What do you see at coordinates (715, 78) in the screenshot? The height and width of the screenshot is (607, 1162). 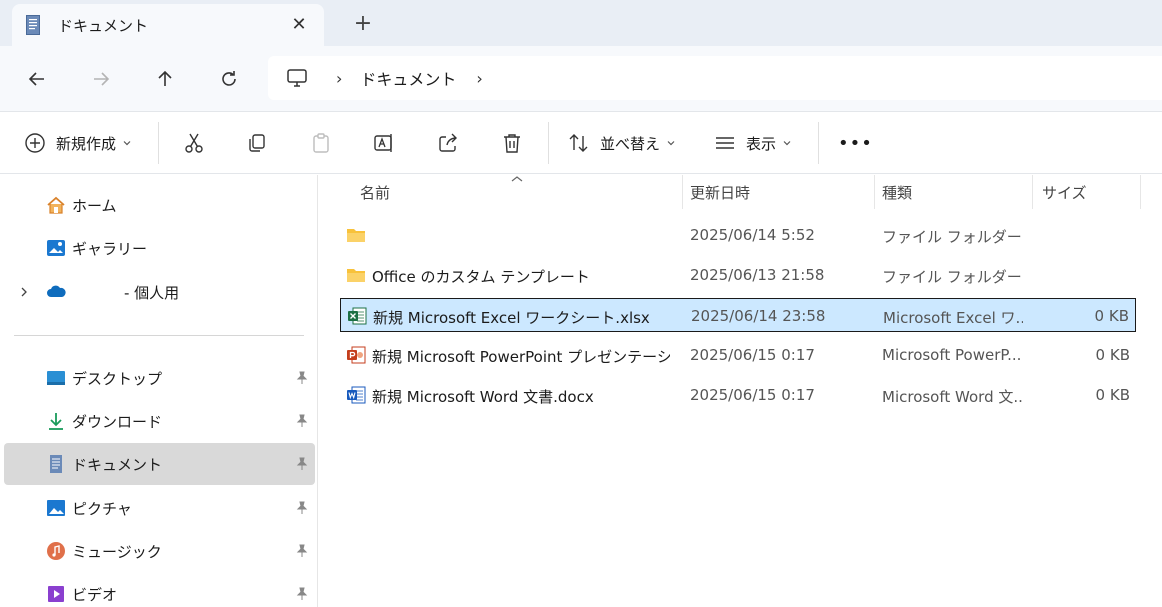 I see `address-bar: › ドキュメント ›` at bounding box center [715, 78].